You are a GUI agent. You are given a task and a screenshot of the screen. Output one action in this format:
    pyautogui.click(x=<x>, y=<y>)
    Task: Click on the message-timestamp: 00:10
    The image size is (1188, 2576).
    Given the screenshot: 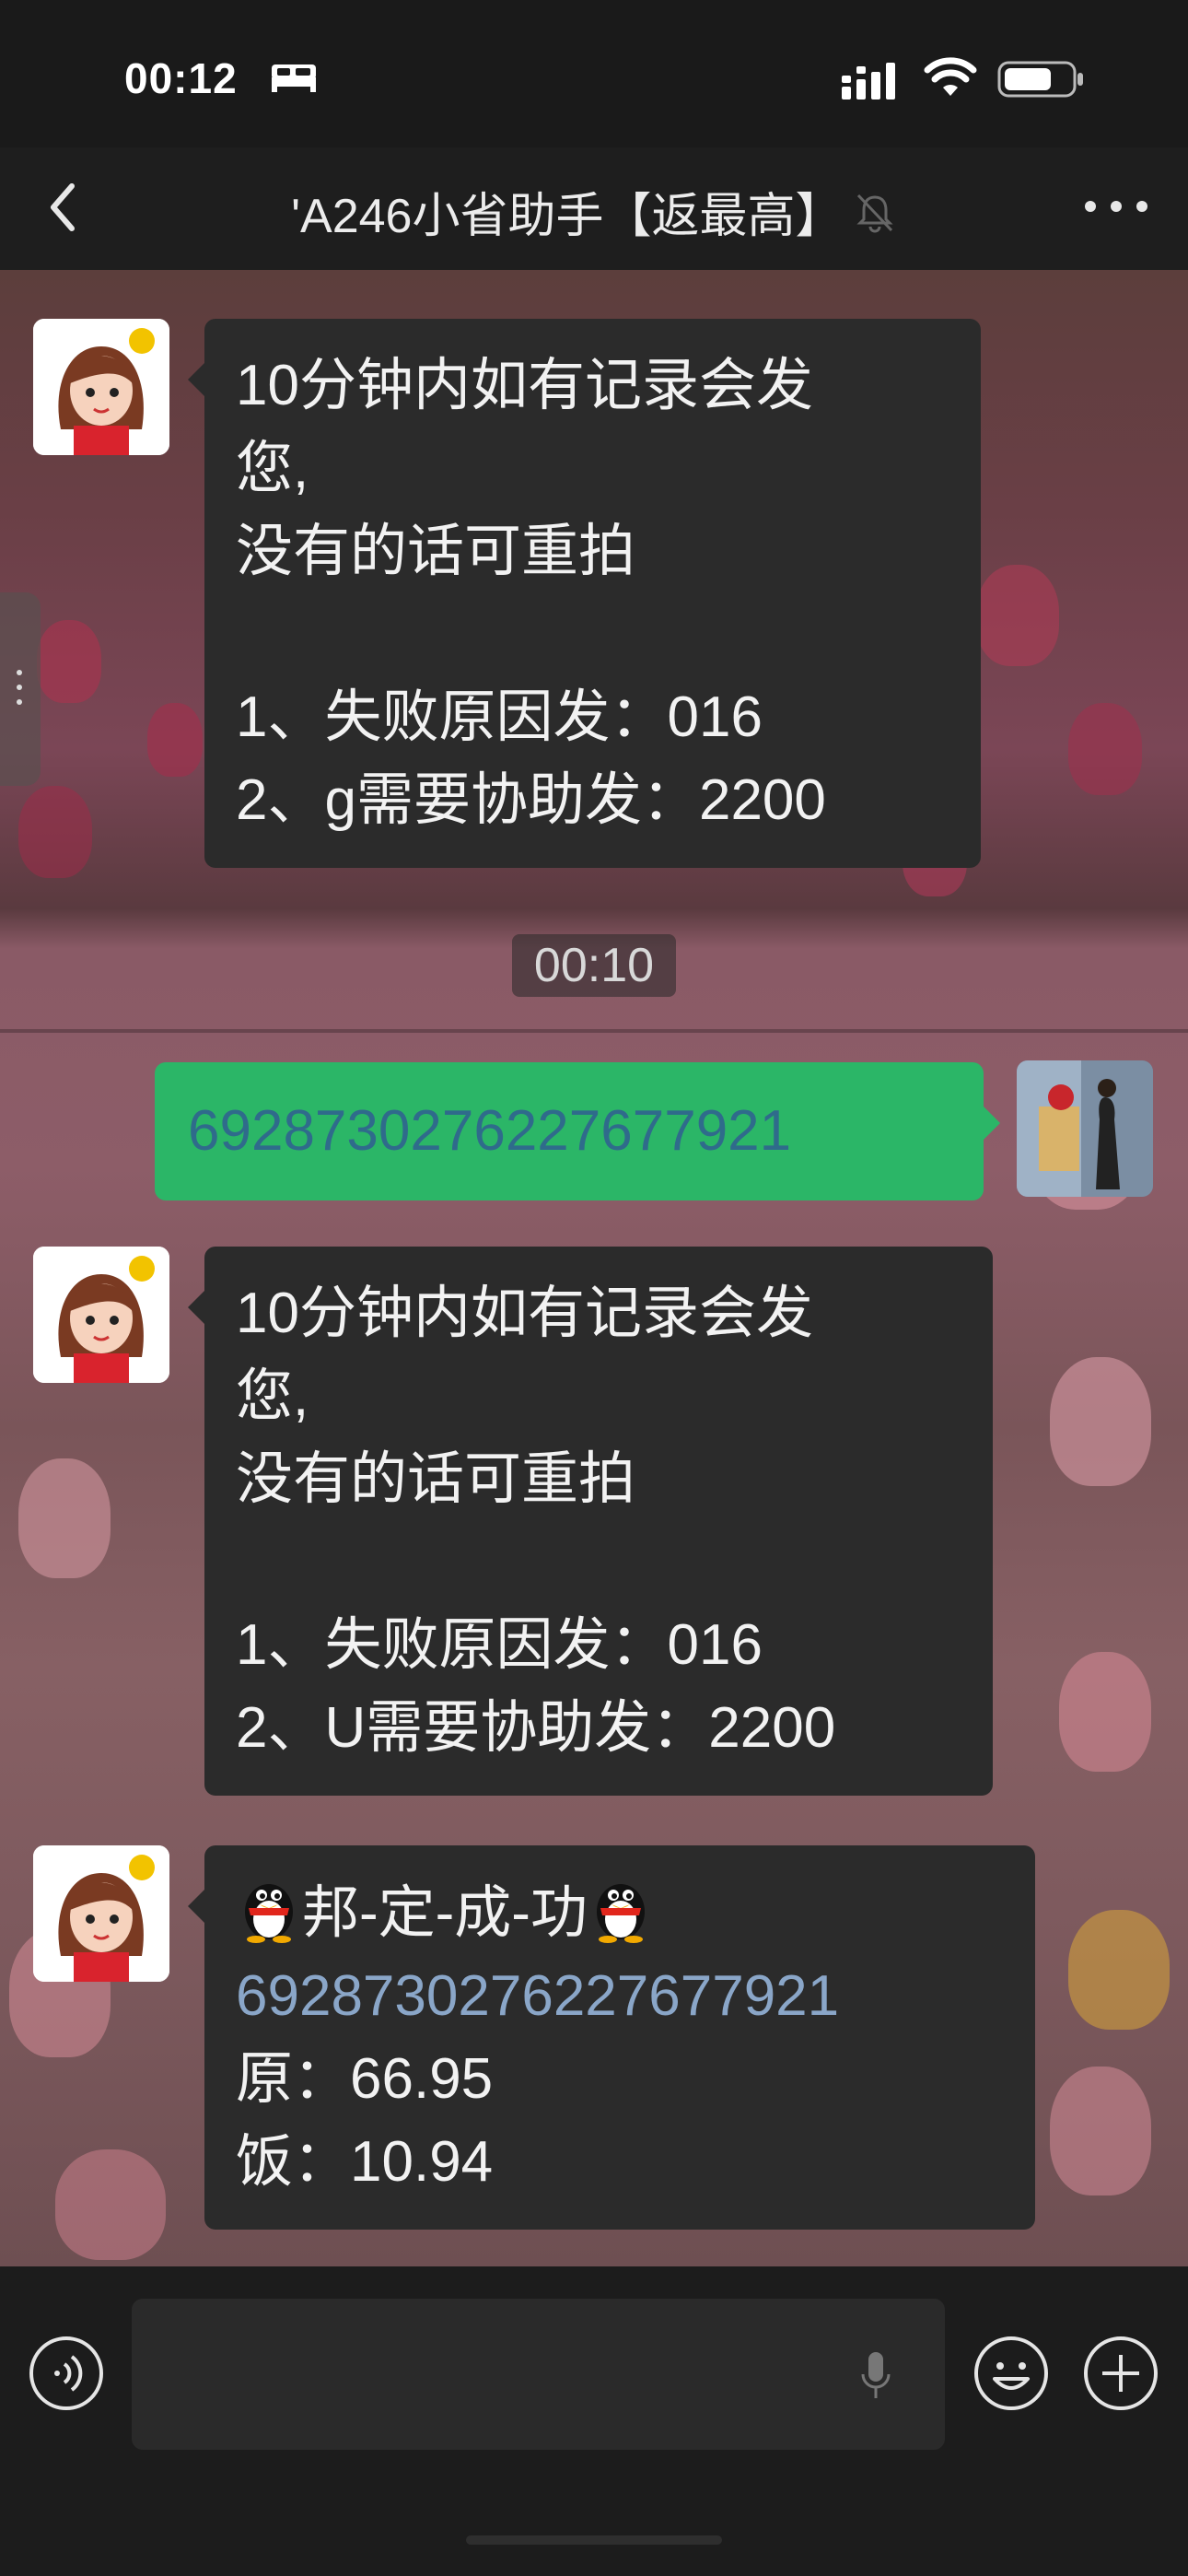 What is the action you would take?
    pyautogui.click(x=594, y=965)
    